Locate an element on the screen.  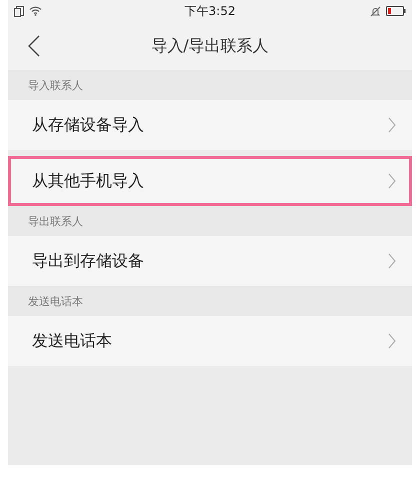
battery-icon is located at coordinates (396, 11).